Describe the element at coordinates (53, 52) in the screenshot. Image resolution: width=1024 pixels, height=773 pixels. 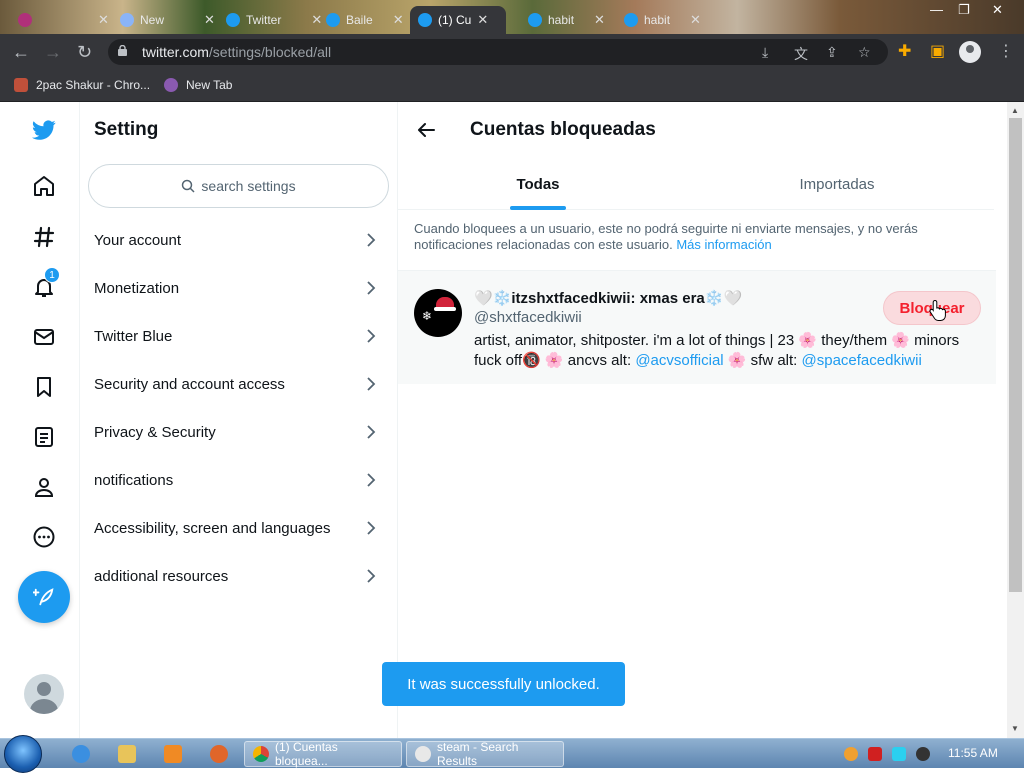
I see `forward-icon: →` at that location.